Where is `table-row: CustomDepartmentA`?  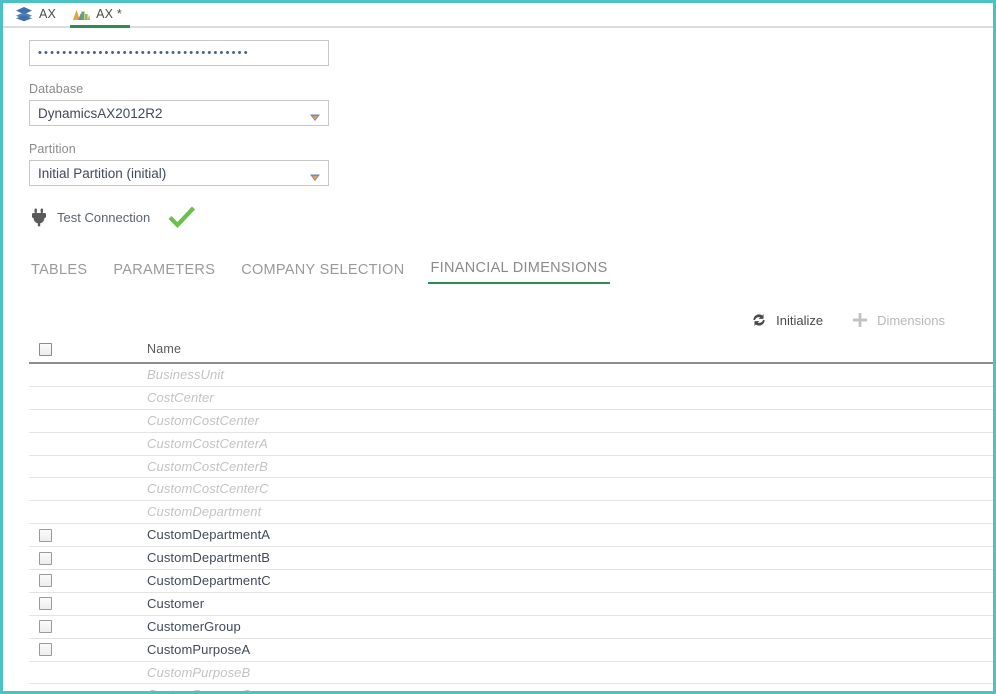 table-row: CustomDepartmentA is located at coordinates (511, 536).